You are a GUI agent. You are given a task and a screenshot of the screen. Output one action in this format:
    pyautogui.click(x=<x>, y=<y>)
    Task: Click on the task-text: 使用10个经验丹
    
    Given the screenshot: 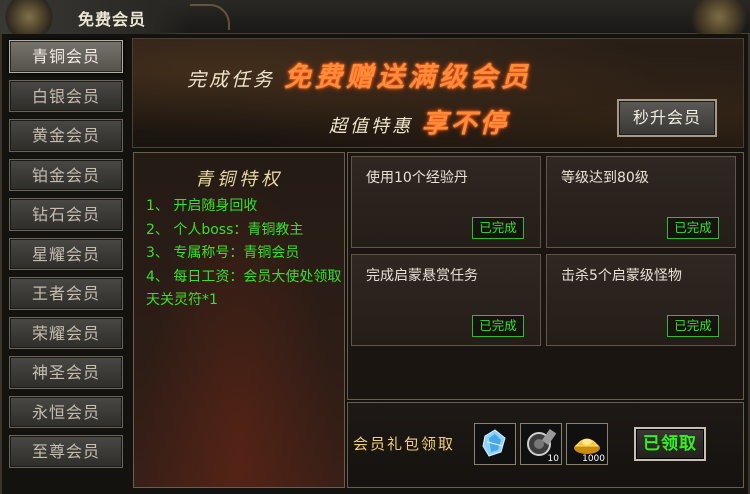 What is the action you would take?
    pyautogui.click(x=417, y=178)
    